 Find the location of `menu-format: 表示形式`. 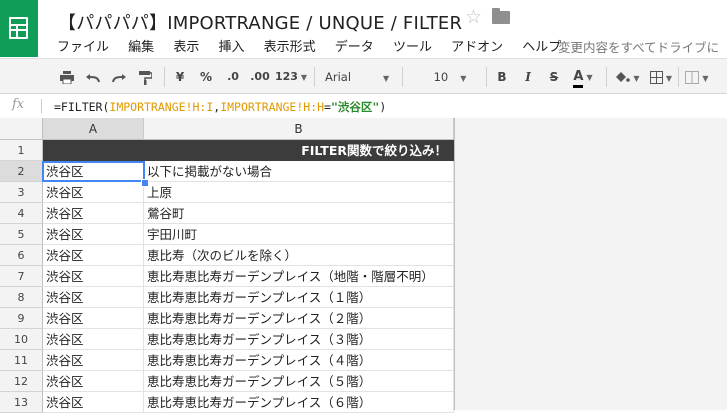

menu-format: 表示形式 is located at coordinates (290, 45).